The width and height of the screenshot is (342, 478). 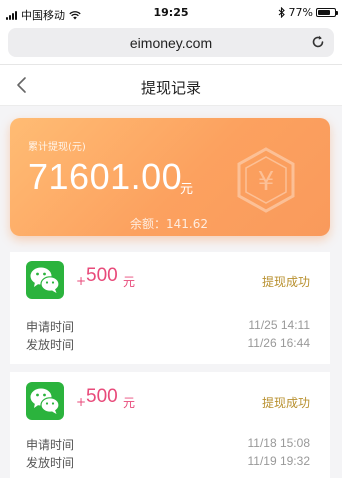 I want to click on total-withdrawn-label: 累计提现(元), so click(x=57, y=147).